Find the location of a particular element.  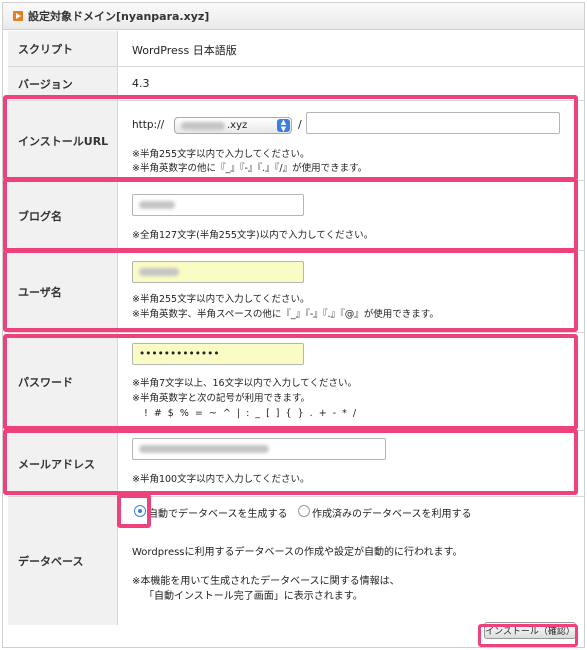

db-auto-option-label: 自動でデータベースを生成する is located at coordinates (218, 512).